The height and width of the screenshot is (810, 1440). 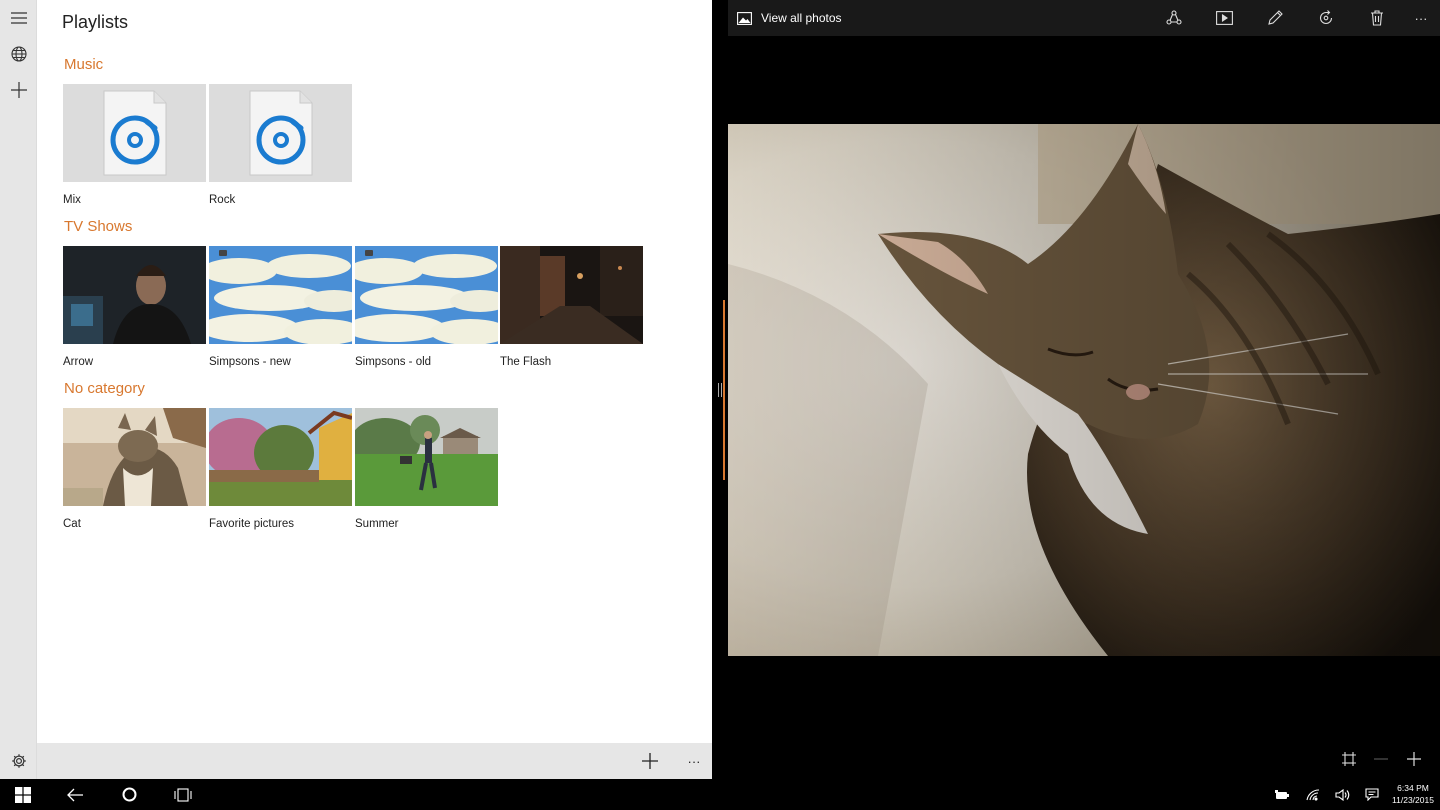 I want to click on tile-label: Simpsons - new, so click(x=250, y=362).